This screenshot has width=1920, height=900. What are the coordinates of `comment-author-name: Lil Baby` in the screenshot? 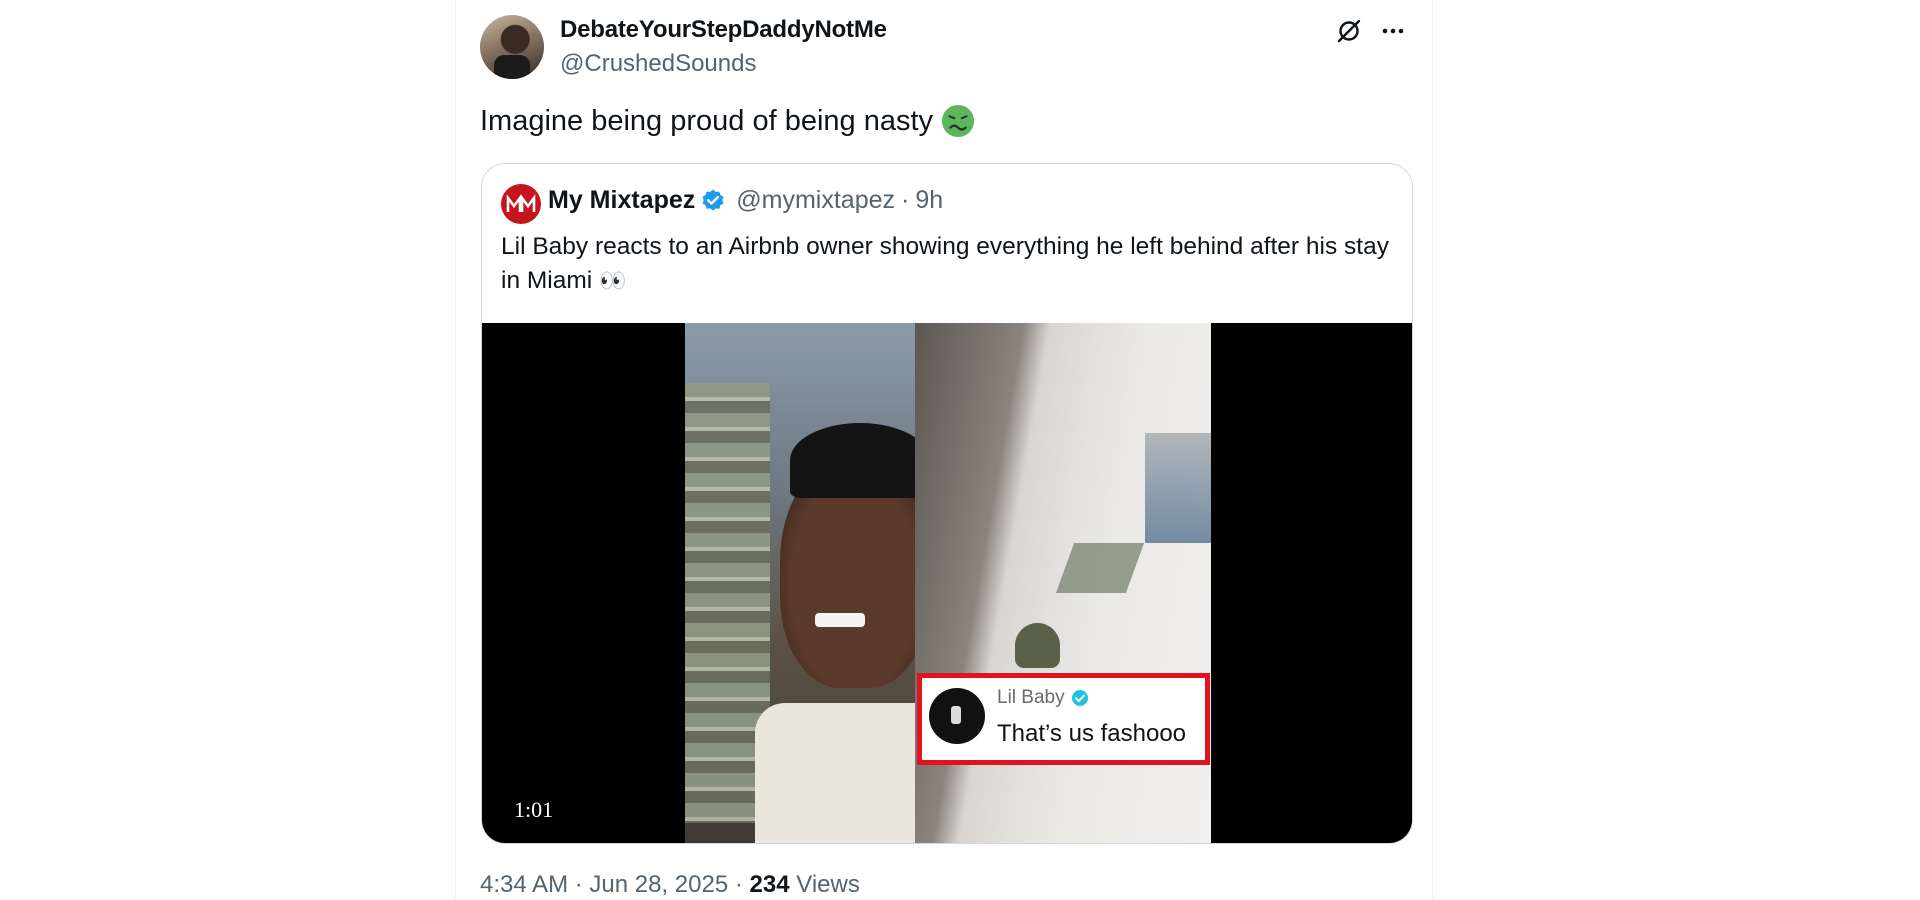 It's located at (1031, 697).